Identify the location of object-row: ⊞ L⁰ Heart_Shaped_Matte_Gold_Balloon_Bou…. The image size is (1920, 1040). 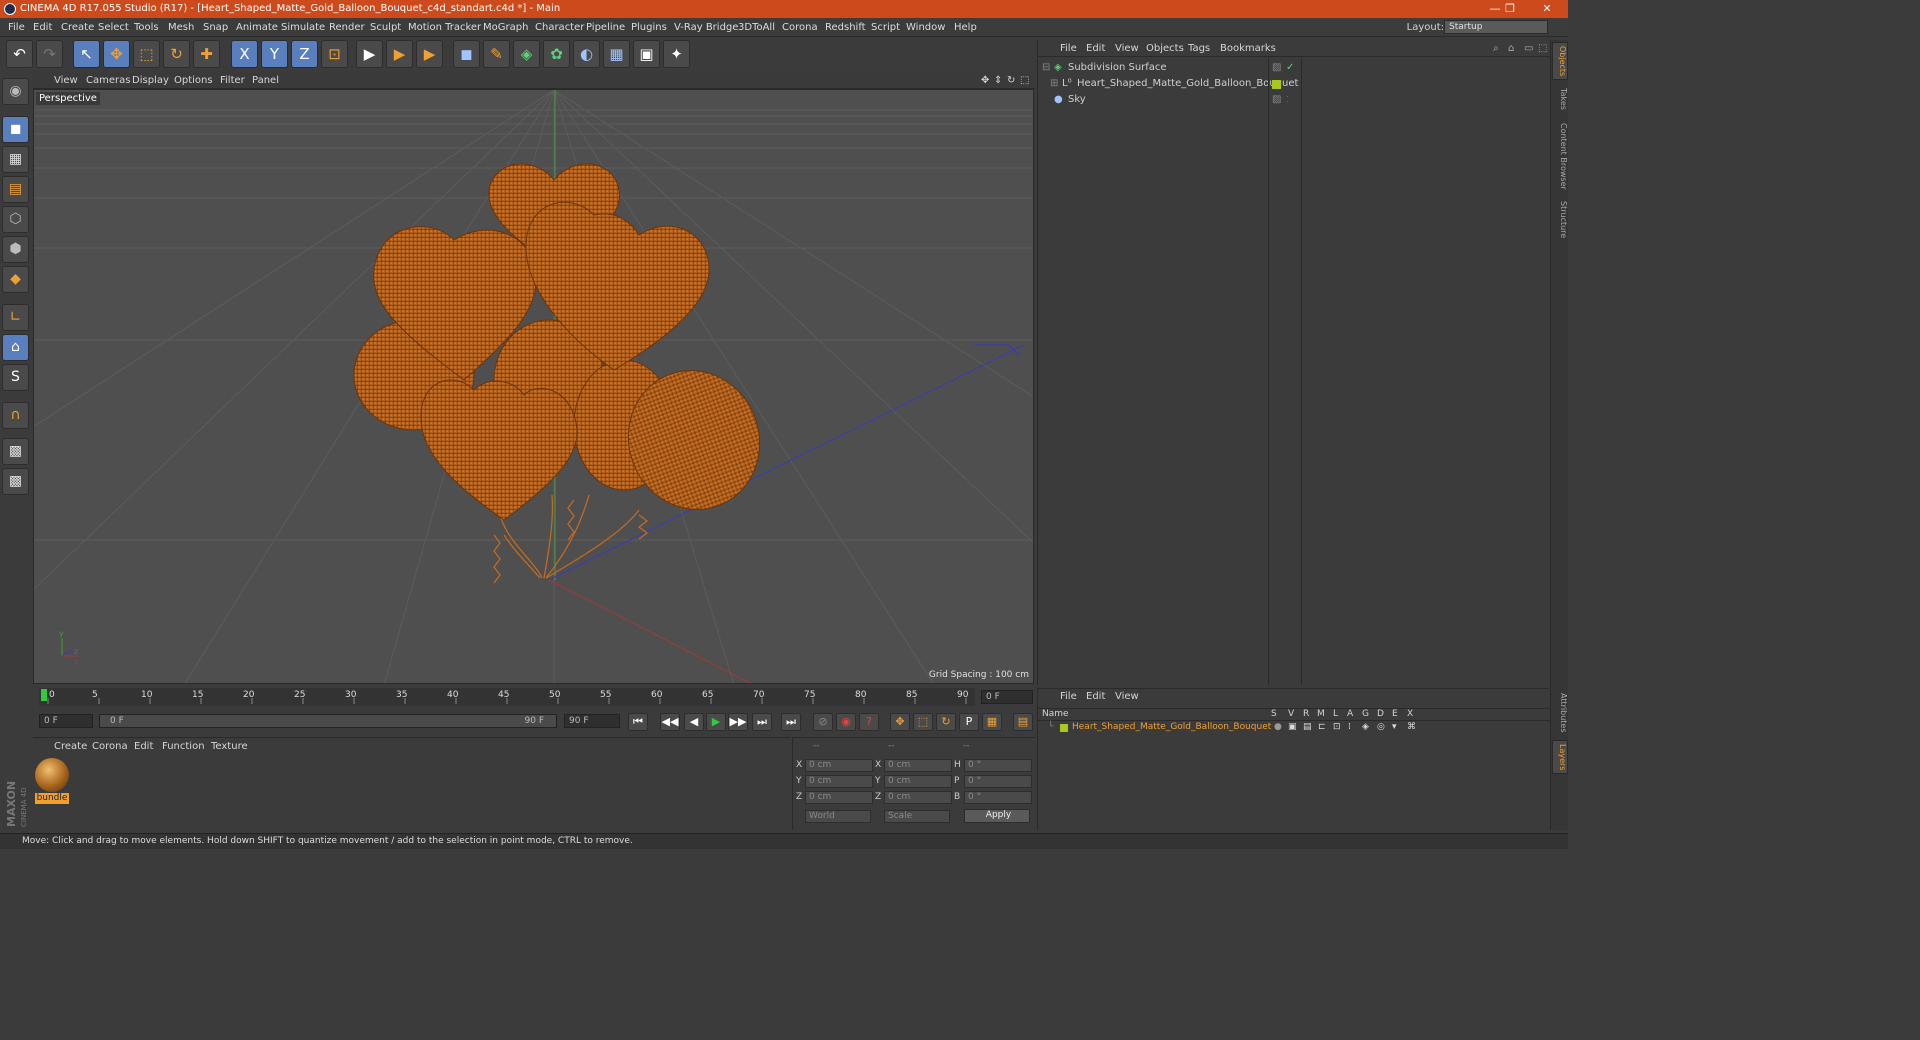
(1294, 84).